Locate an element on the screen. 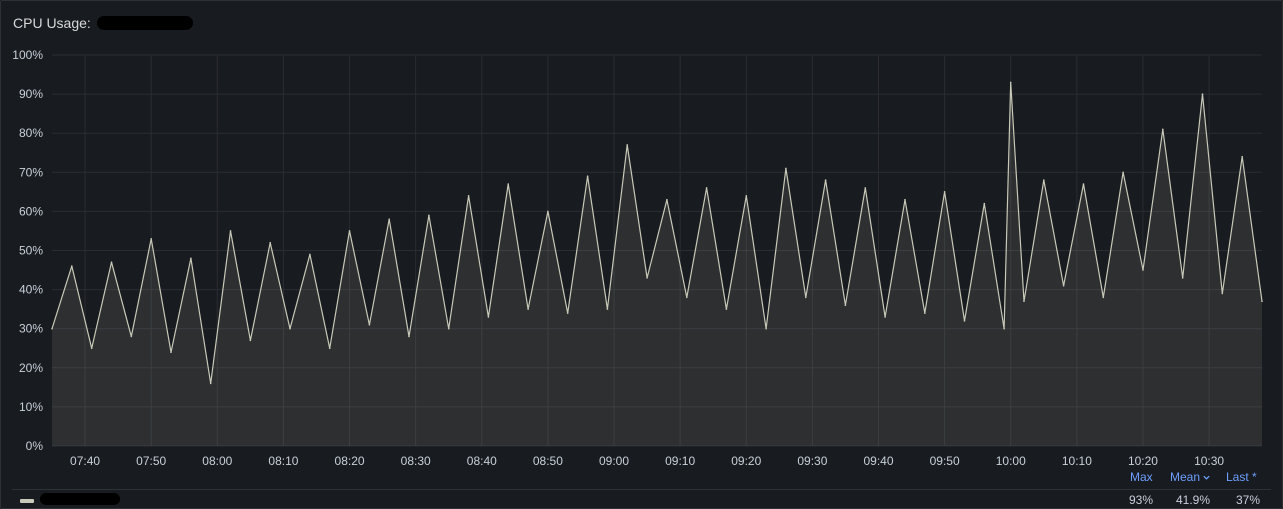 Image resolution: width=1283 pixels, height=509 pixels. legend-series-swatch is located at coordinates (27, 501).